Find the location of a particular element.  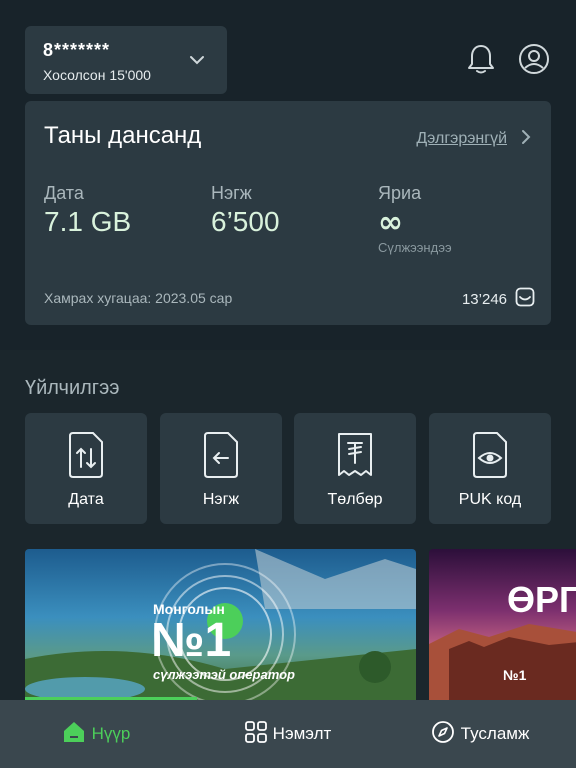

points-value: 13’246 is located at coordinates (484, 299).